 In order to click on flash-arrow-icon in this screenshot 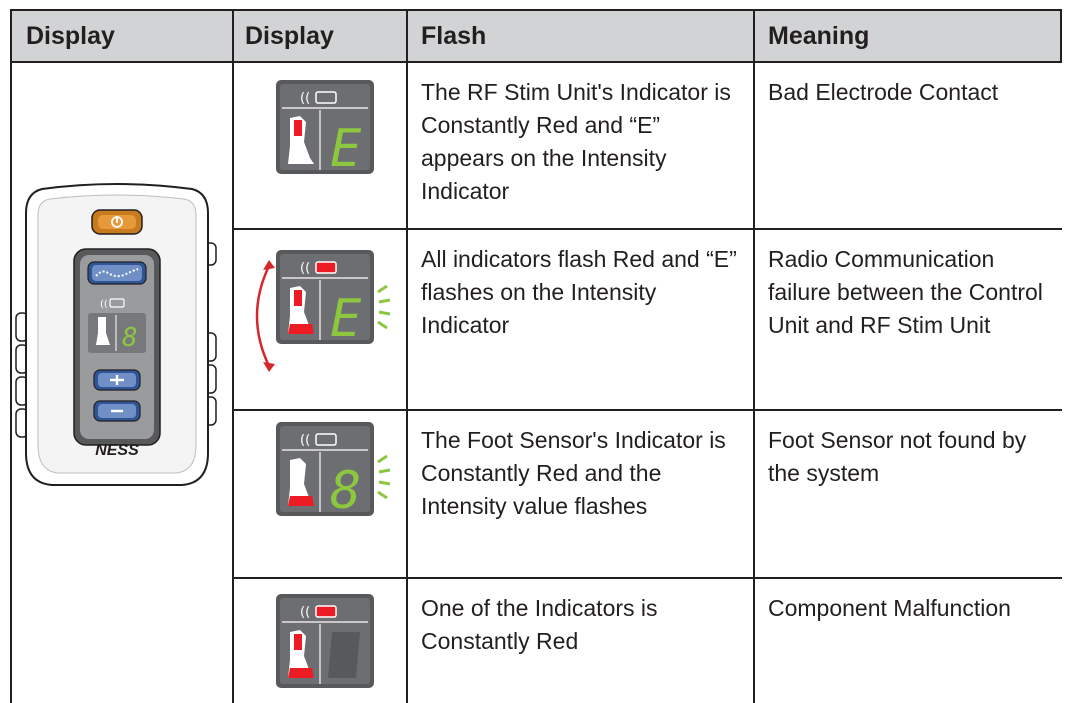, I will do `click(263, 316)`.